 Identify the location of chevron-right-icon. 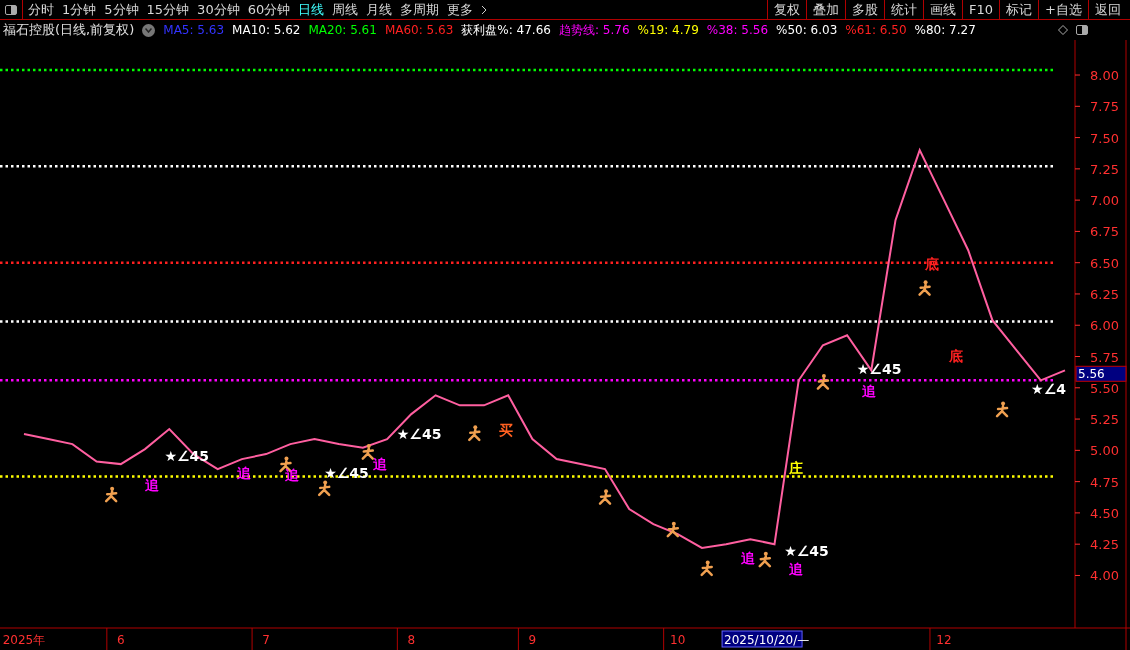
(484, 9).